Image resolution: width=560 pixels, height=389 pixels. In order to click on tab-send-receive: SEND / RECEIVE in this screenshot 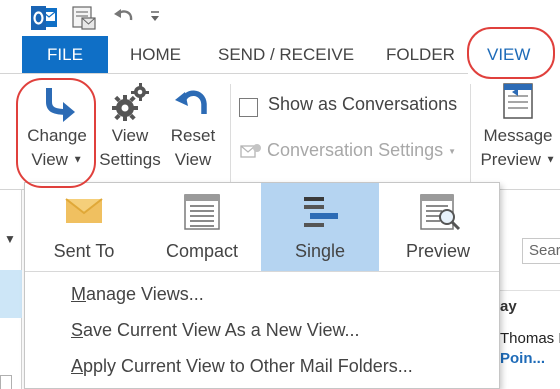, I will do `click(286, 55)`.